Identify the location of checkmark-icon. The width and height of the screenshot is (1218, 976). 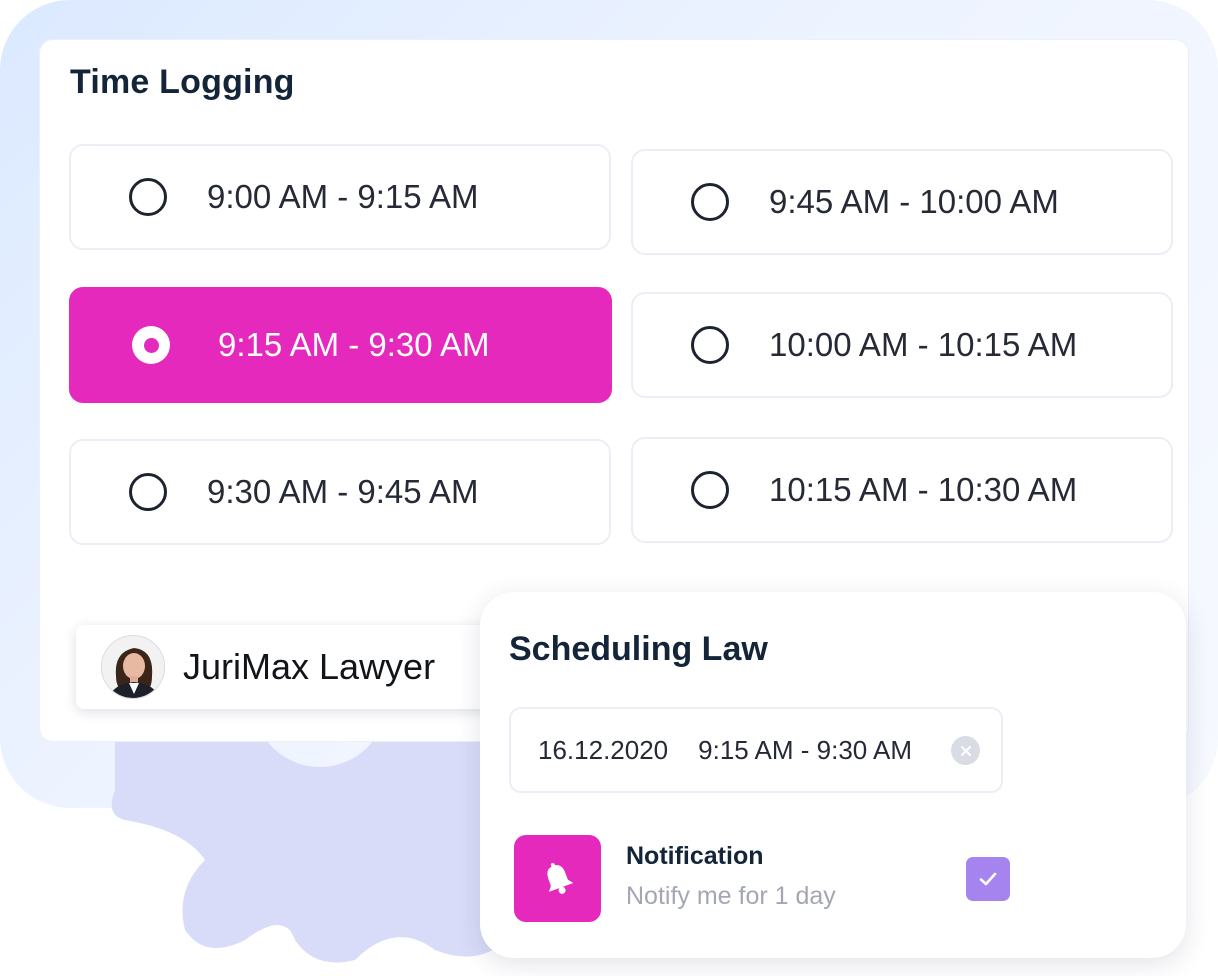
(988, 879).